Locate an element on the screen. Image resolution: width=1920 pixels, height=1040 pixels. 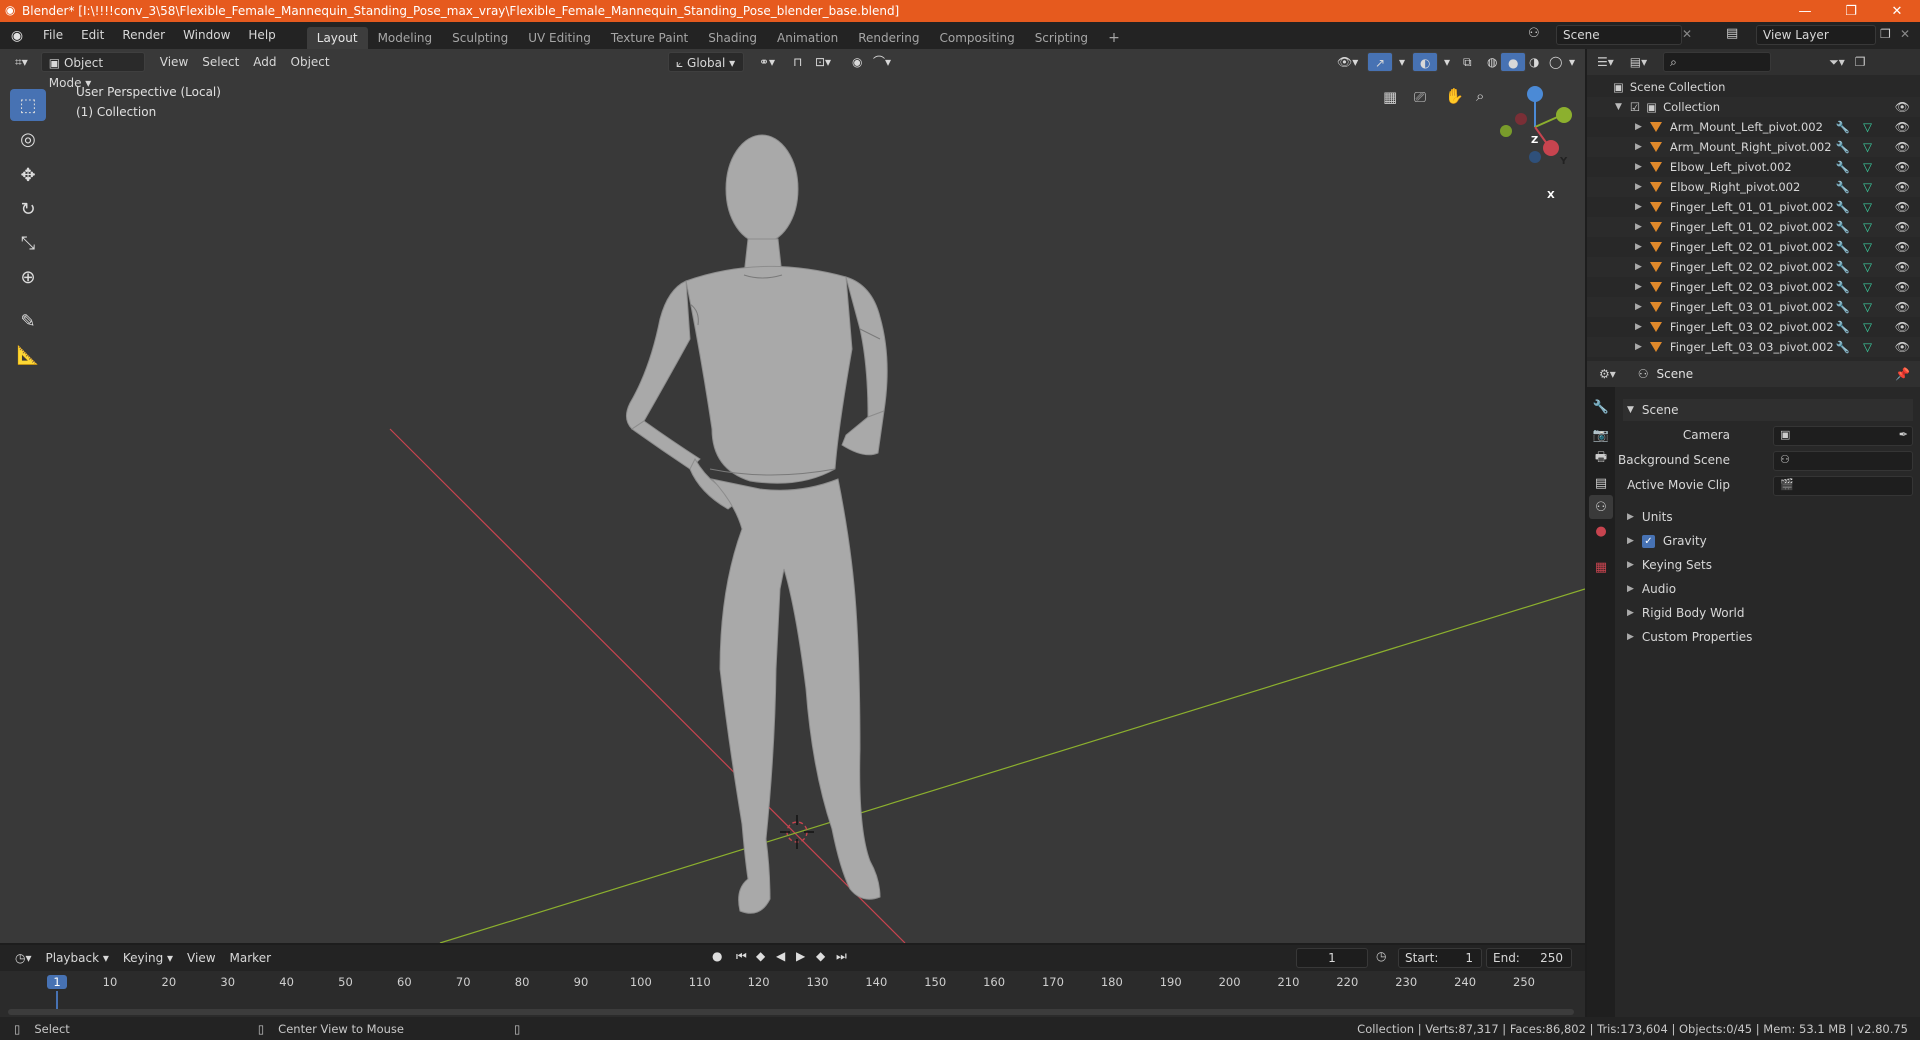
tab-modeling: Modeling is located at coordinates (405, 38).